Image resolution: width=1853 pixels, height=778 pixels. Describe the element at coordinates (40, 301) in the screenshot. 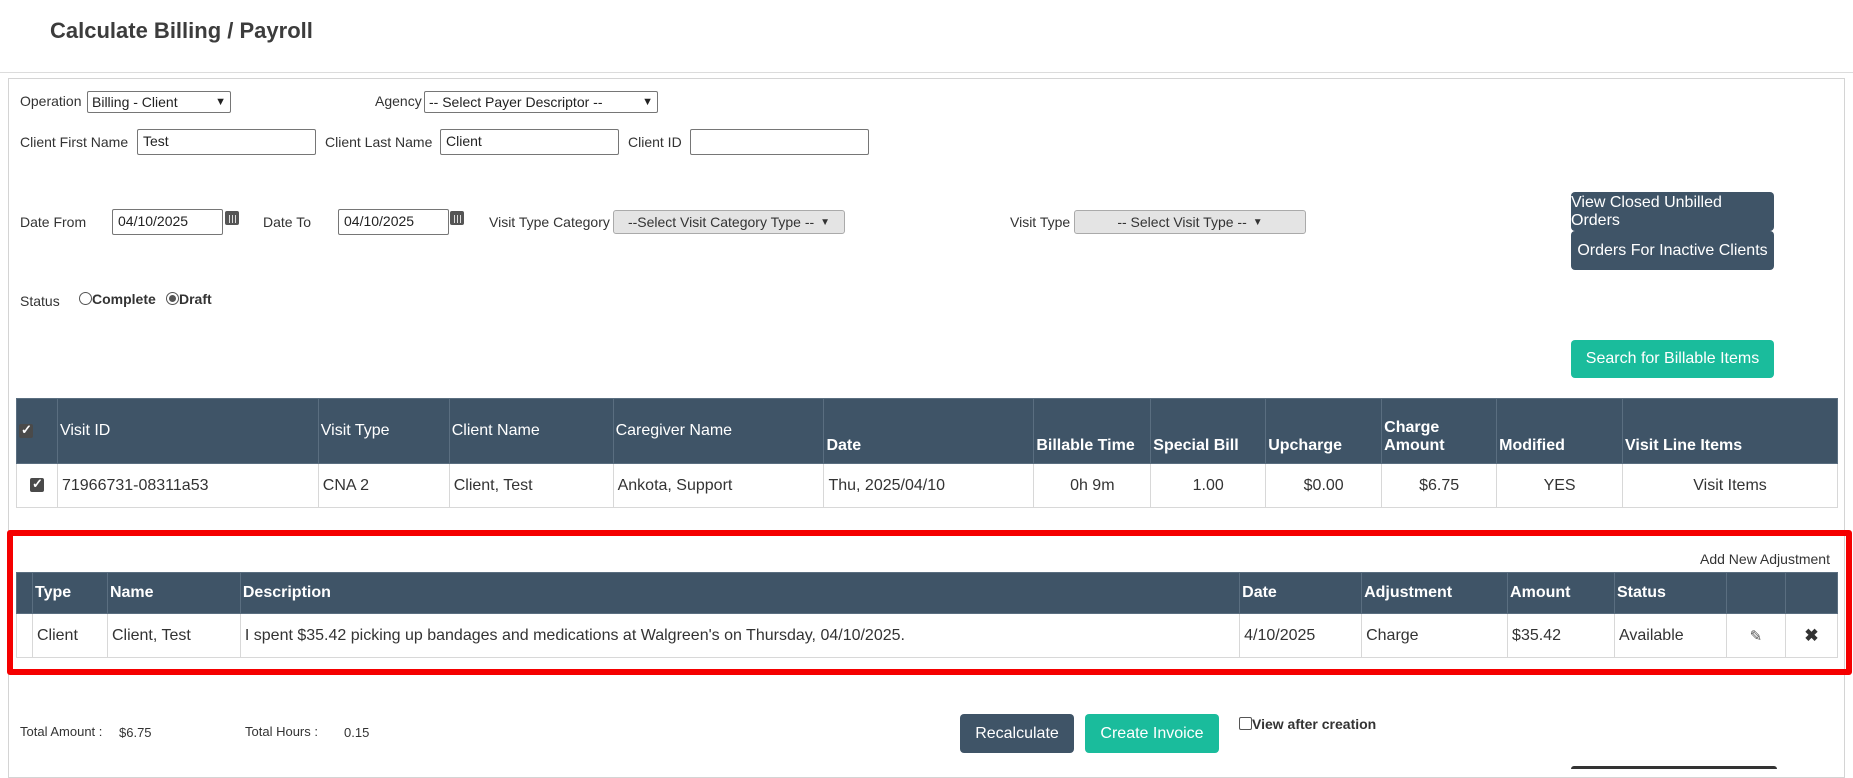

I see `status-label: Status` at that location.